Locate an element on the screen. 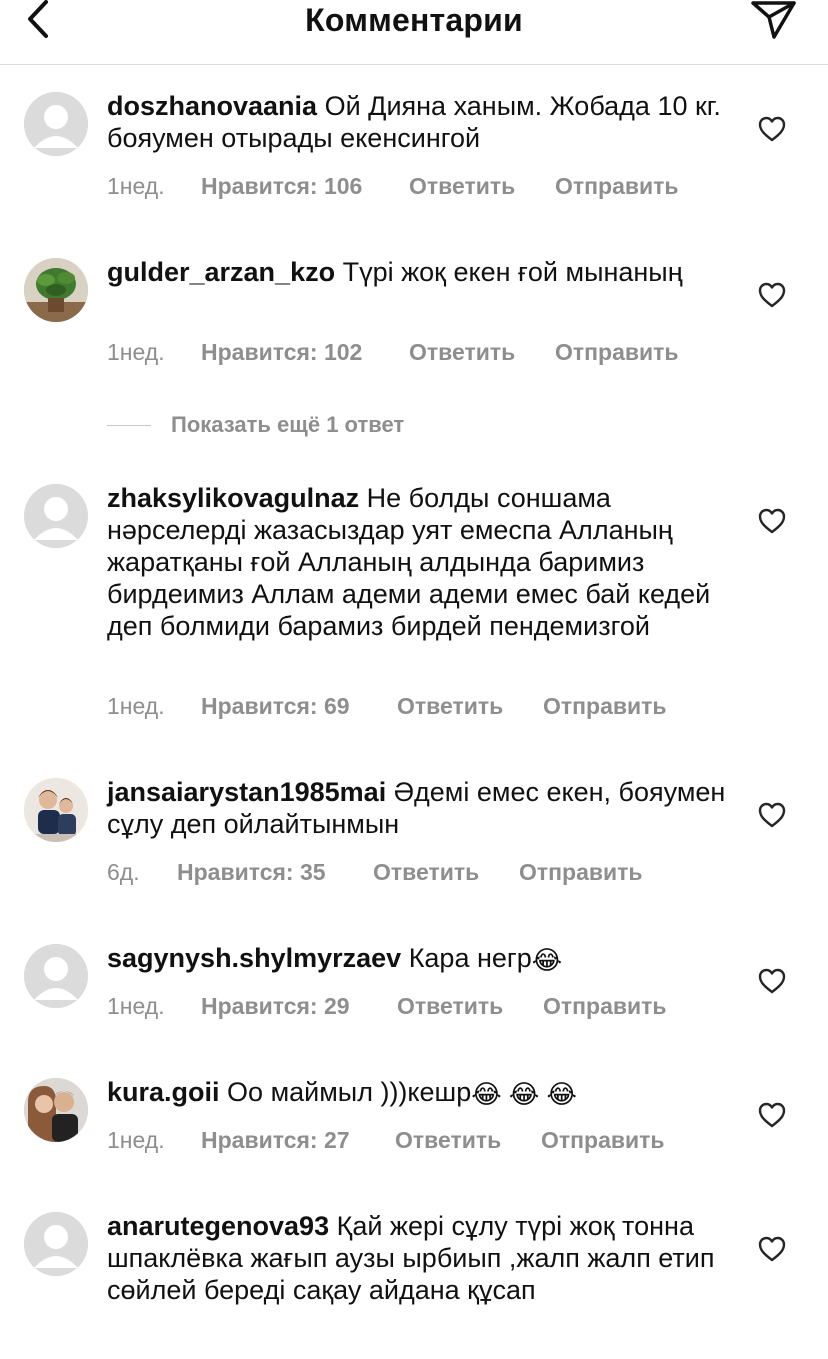  likes-count: Нравится: 102 is located at coordinates (281, 352).